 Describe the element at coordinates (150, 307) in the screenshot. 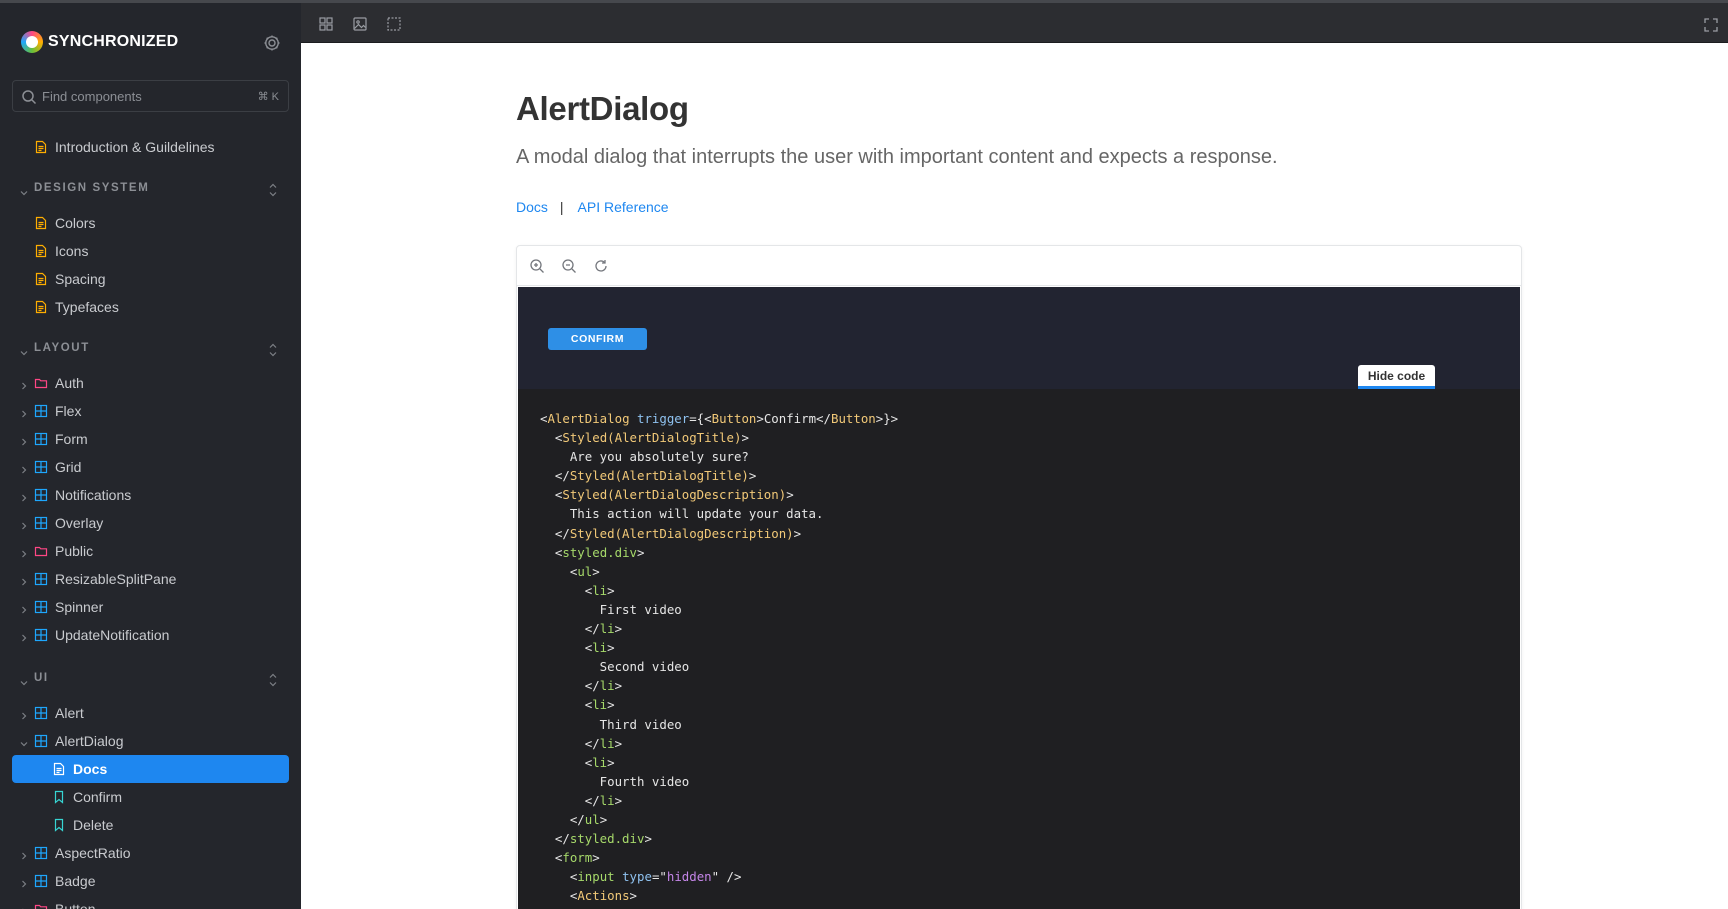

I see `sidebar-item-typefaces: Typefaces` at that location.